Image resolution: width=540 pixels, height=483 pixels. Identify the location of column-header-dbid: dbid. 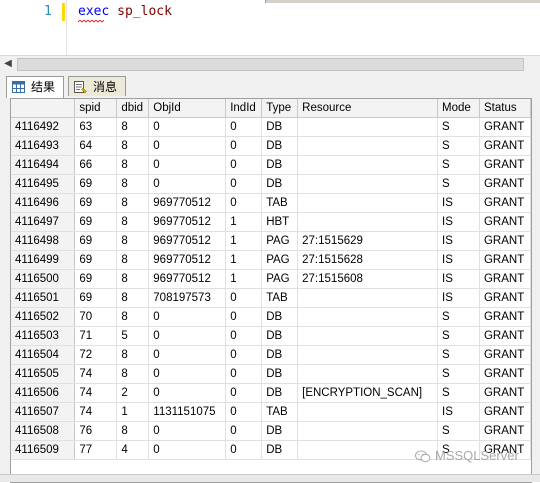
(133, 108).